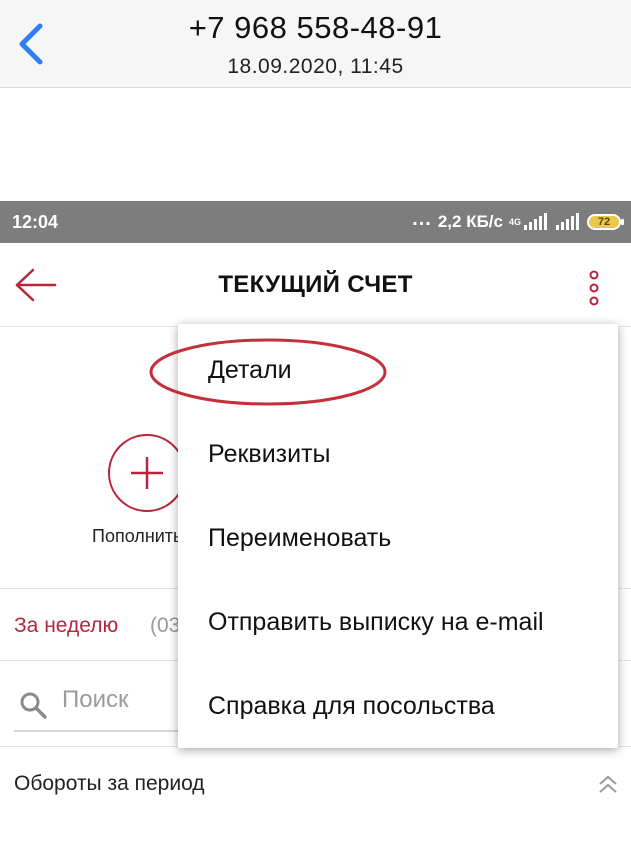 The height and width of the screenshot is (854, 631). I want to click on turnover-label: Обороты за период, so click(109, 783).